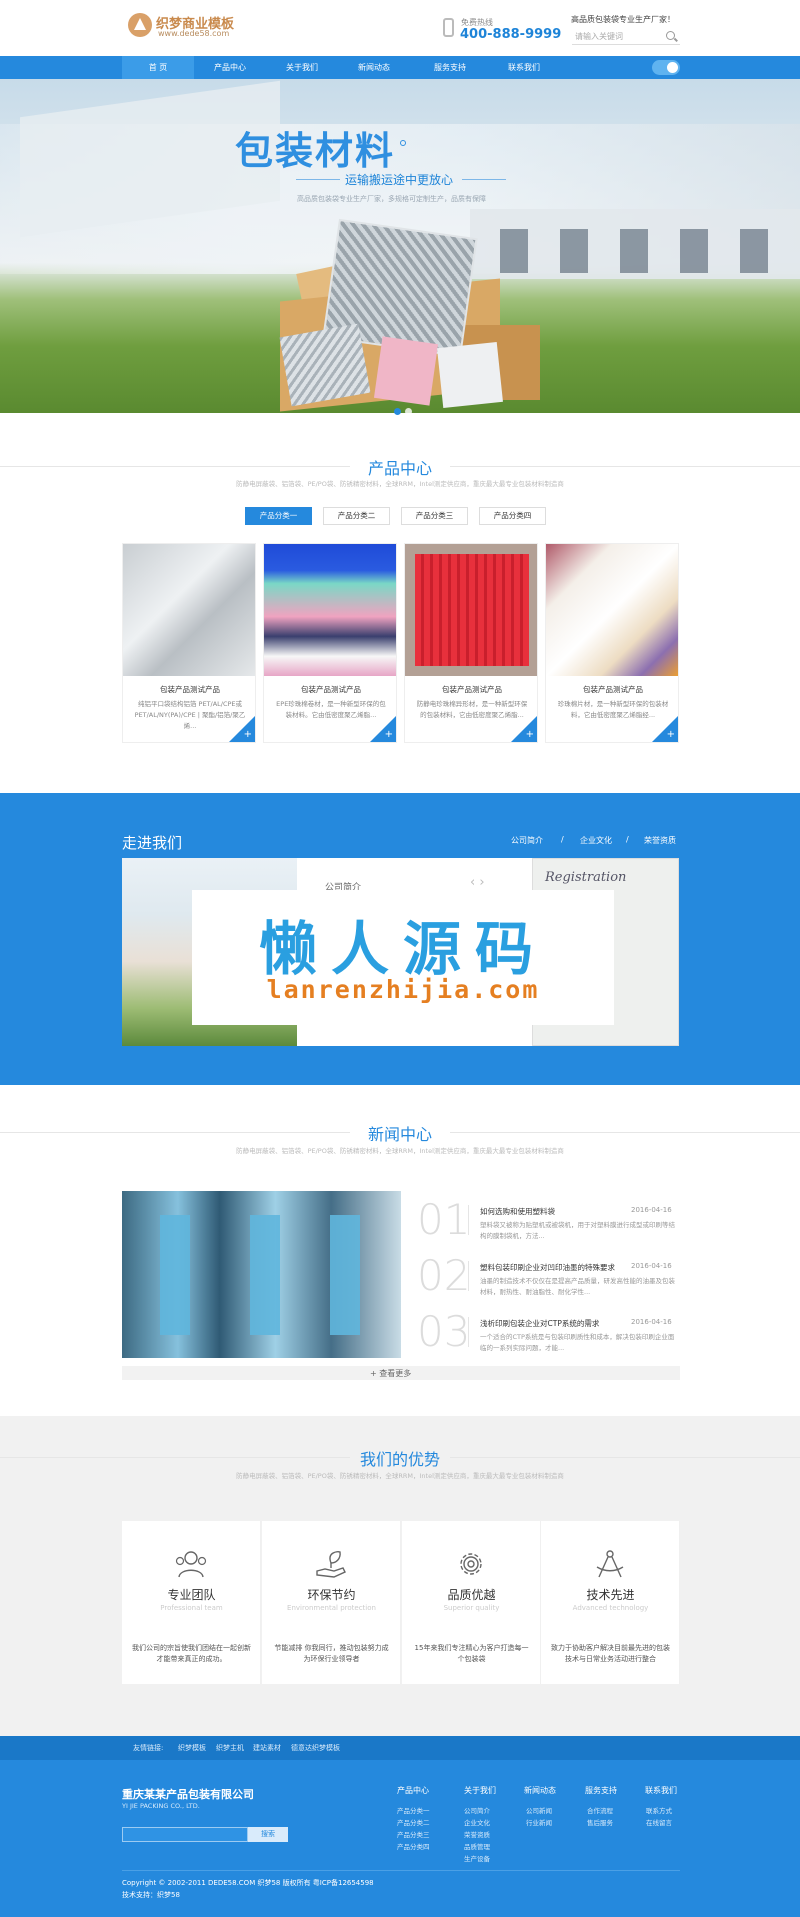  I want to click on view-more-button: + 查看更多, so click(390, 1373).